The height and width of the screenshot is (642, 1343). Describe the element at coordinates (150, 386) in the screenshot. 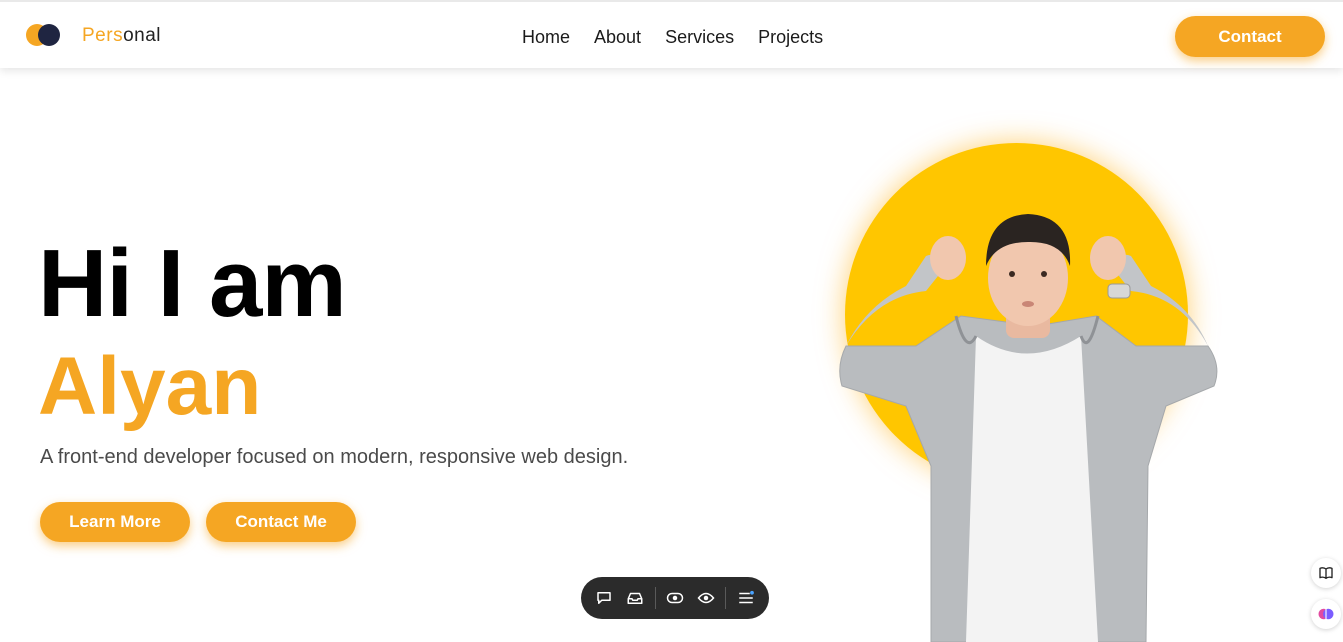

I see `hero-name: Alyan` at that location.